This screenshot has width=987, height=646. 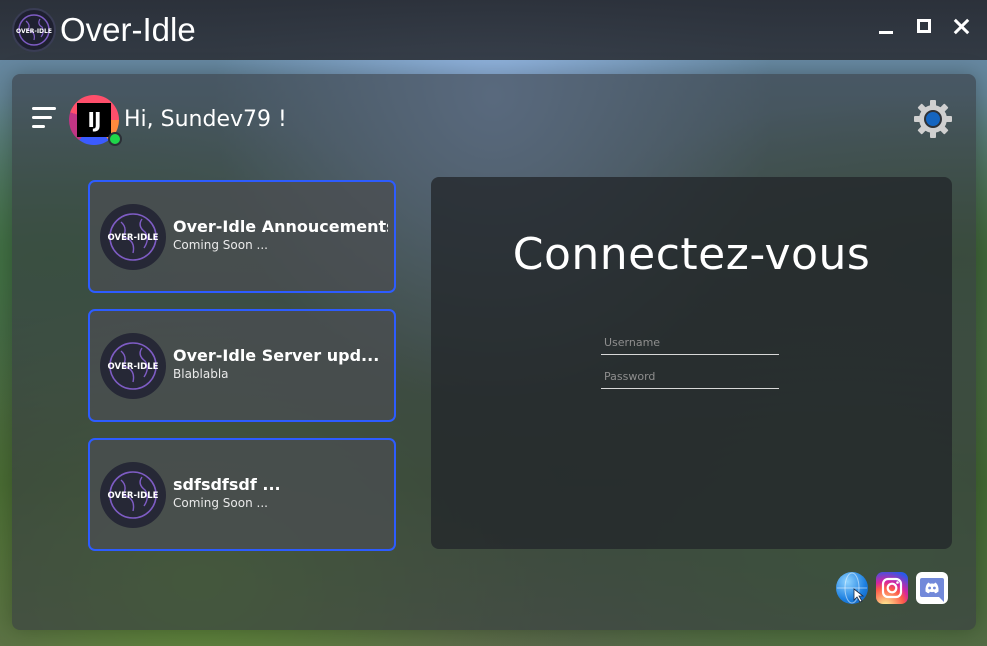 What do you see at coordinates (205, 119) in the screenshot?
I see `greeting-text: Hi, Sundev79 !` at bounding box center [205, 119].